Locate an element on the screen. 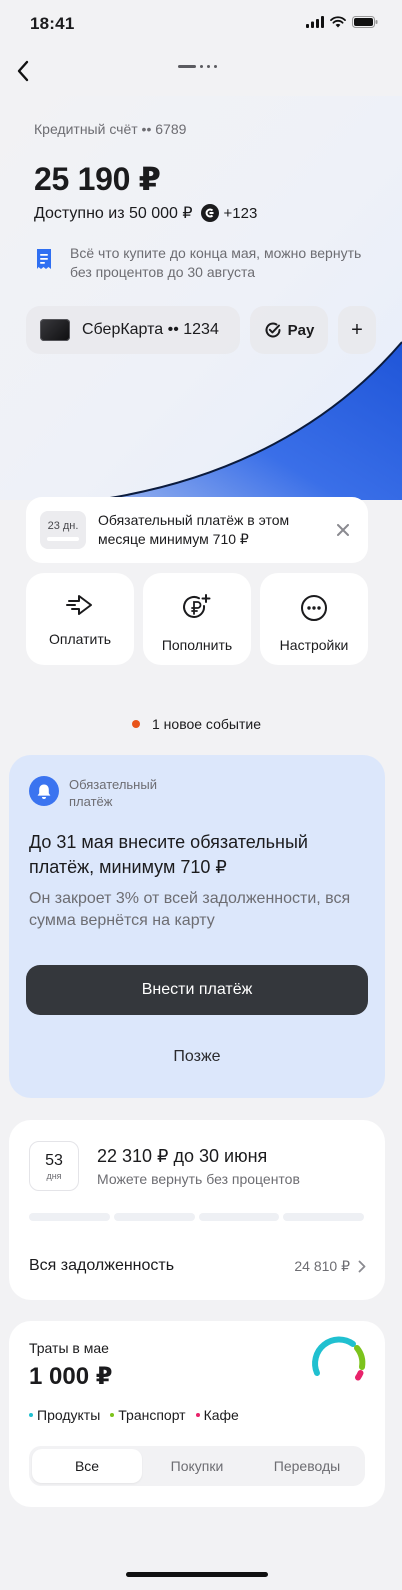 Image resolution: width=402 pixels, height=1590 pixels. back-button is located at coordinates (23, 71).